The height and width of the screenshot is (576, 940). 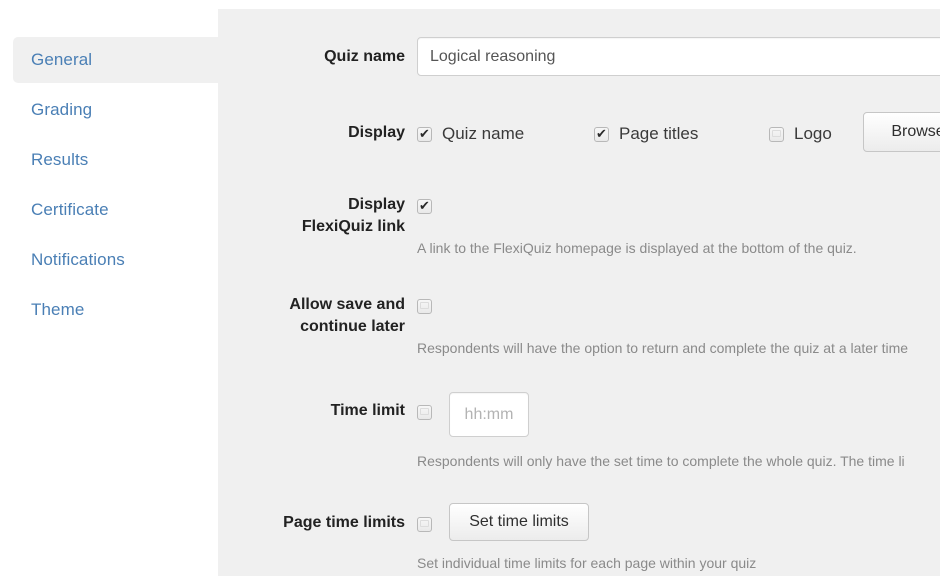 I want to click on quiz-name-label: Quiz name, so click(x=364, y=56).